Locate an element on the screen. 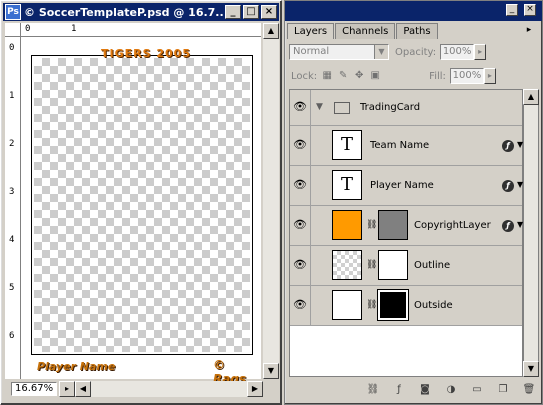 The image size is (543, 405). layer-row: 👁 ⛓ Outside is located at coordinates (406, 306).